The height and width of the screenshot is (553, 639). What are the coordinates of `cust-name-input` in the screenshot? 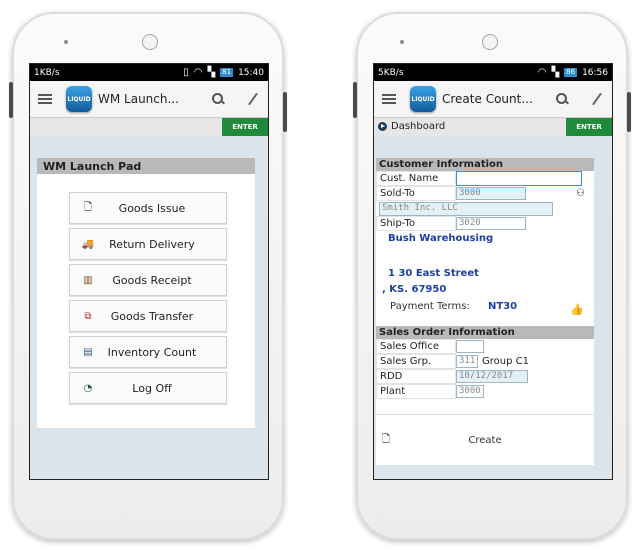 It's located at (519, 178).